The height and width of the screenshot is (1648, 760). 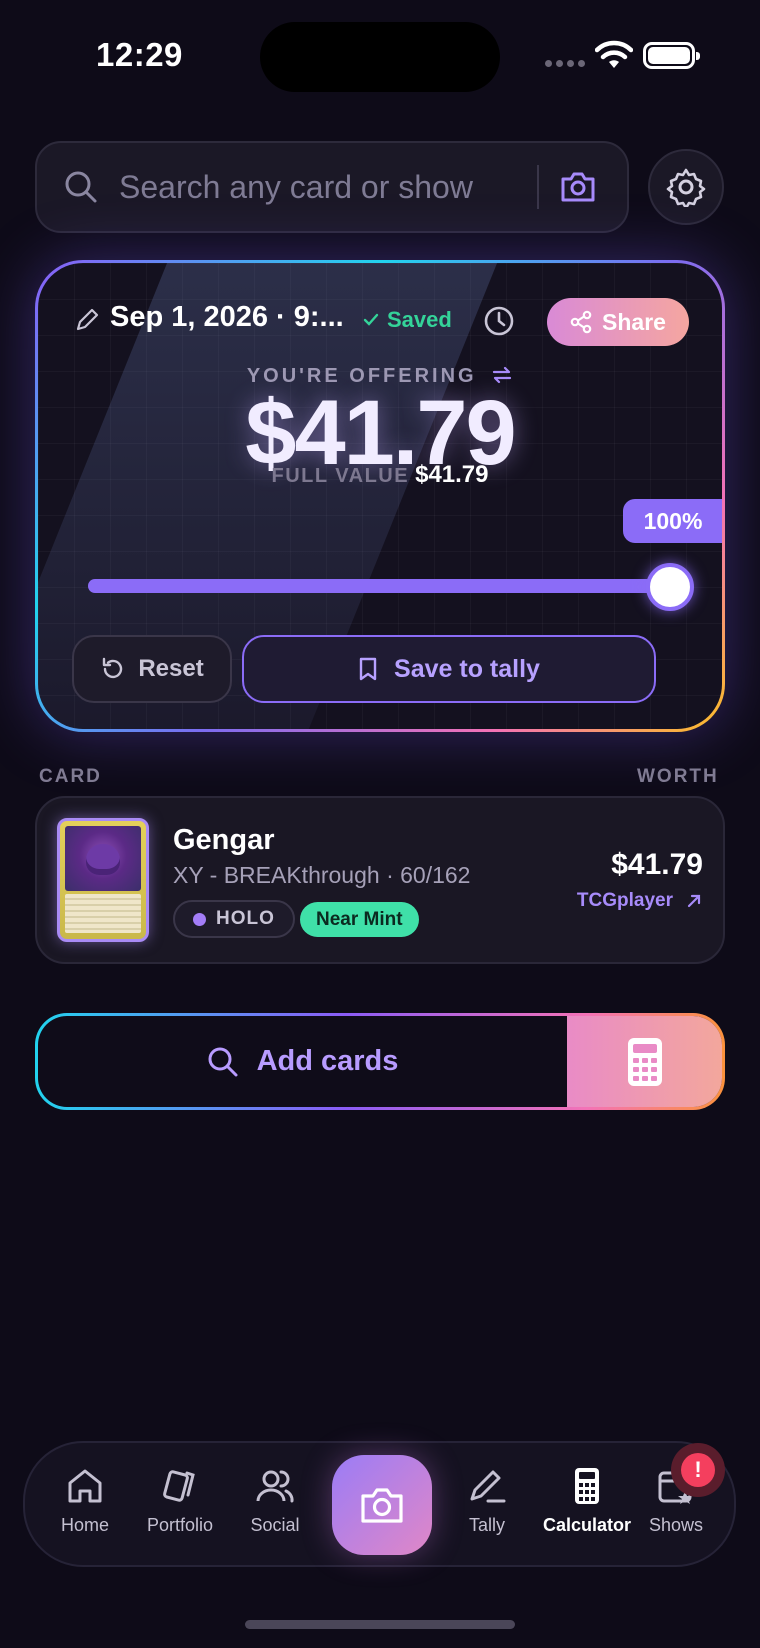 I want to click on pencil-icon, so click(x=488, y=1486).